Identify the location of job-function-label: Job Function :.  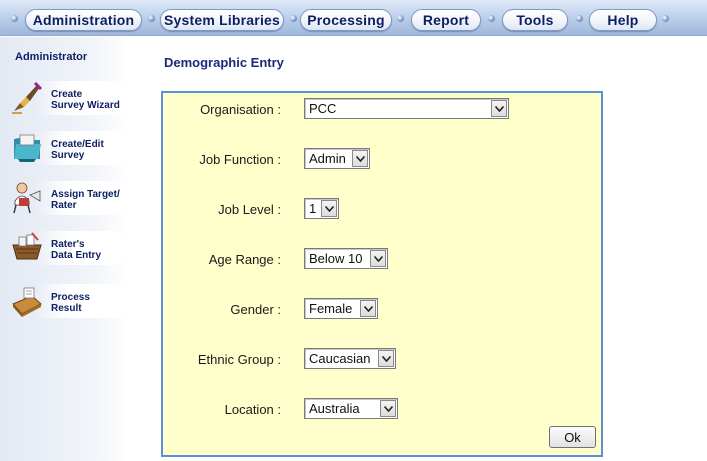
(240, 159).